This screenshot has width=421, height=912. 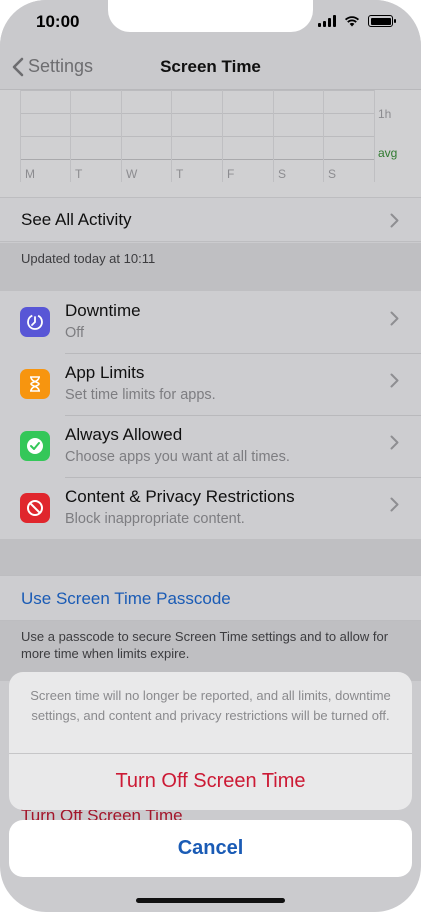 I want to click on list-item-title: Always Allowed, so click(x=124, y=434).